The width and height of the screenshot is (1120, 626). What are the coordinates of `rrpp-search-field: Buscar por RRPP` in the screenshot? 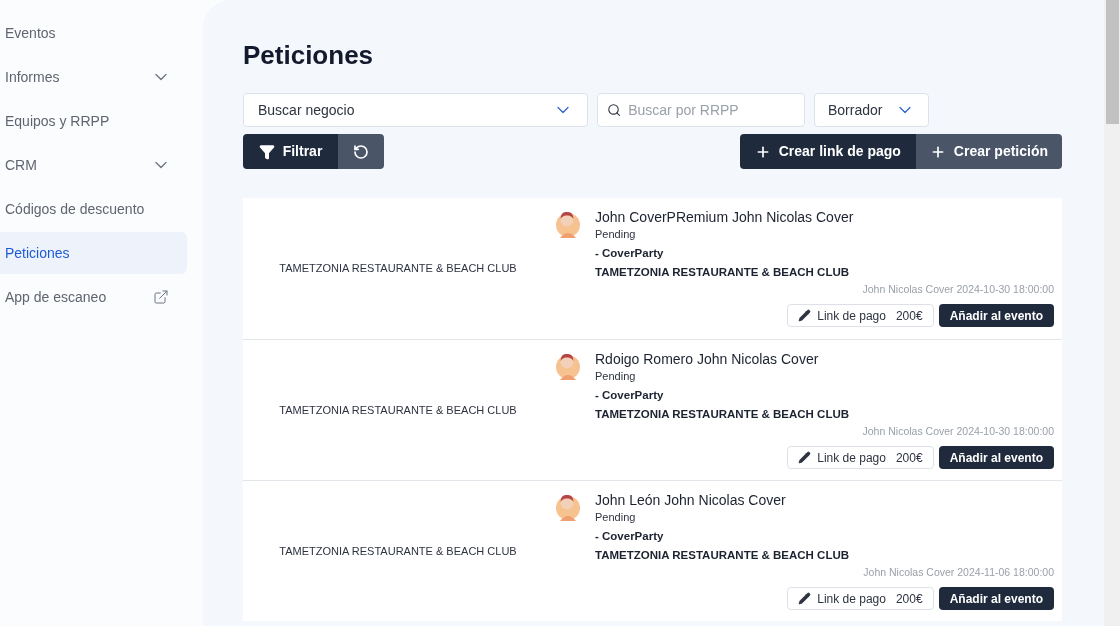 It's located at (701, 110).